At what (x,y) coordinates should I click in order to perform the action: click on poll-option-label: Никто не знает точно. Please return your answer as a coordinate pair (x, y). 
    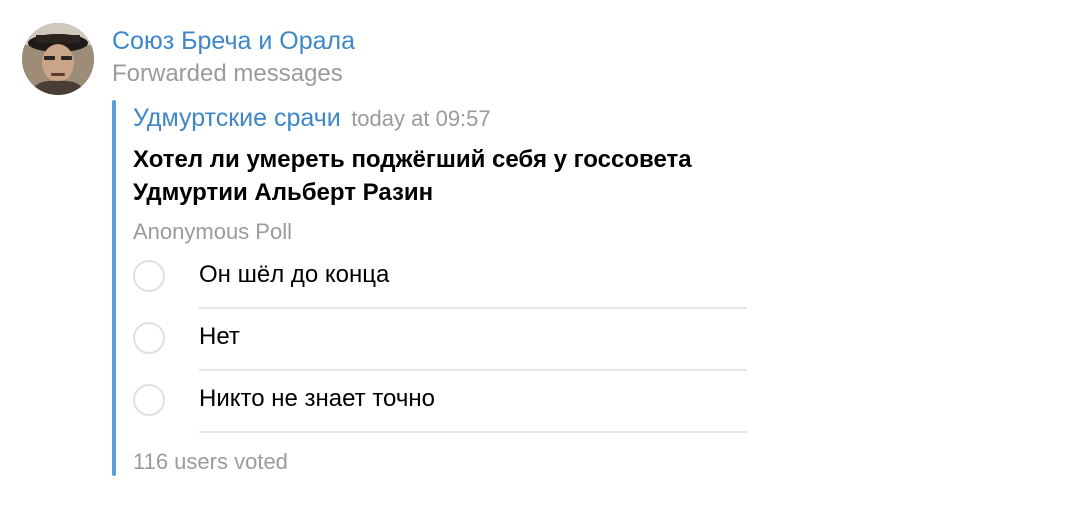
    Looking at the image, I should click on (317, 398).